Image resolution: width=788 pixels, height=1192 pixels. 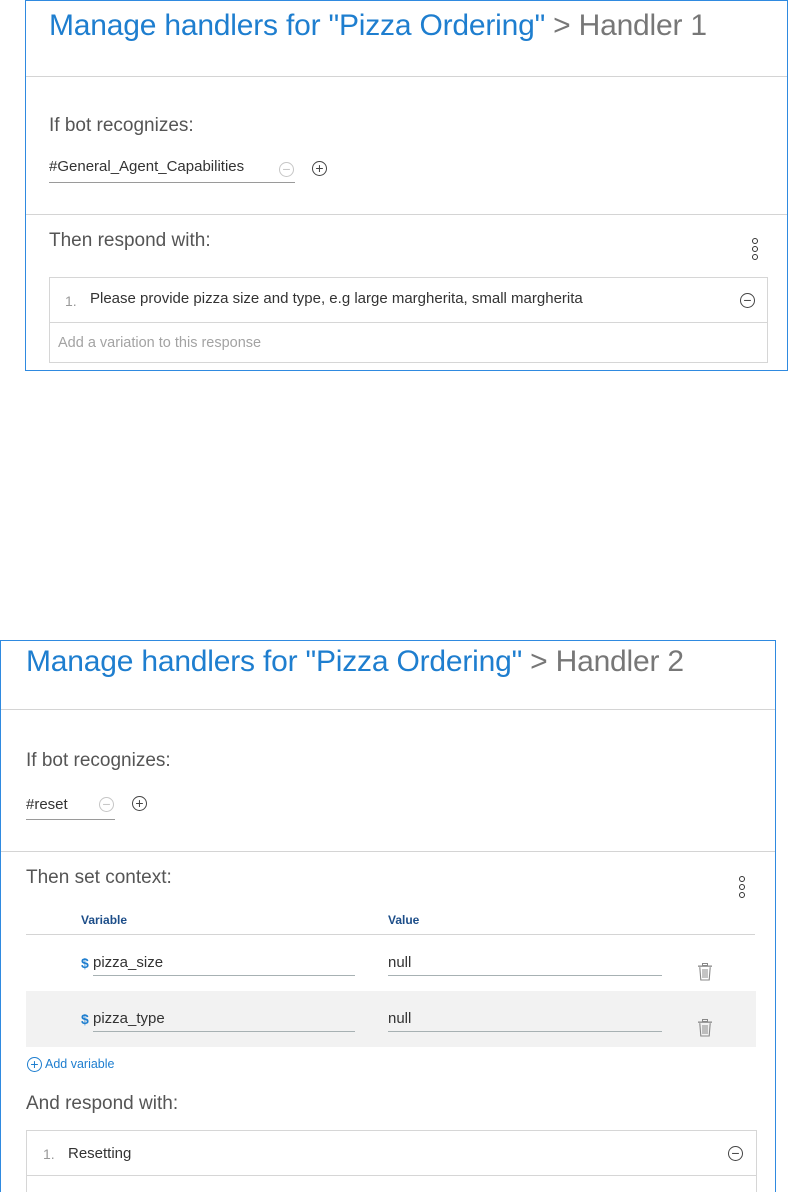 What do you see at coordinates (130, 240) in the screenshot?
I see `then-respond-label: Then respond with:` at bounding box center [130, 240].